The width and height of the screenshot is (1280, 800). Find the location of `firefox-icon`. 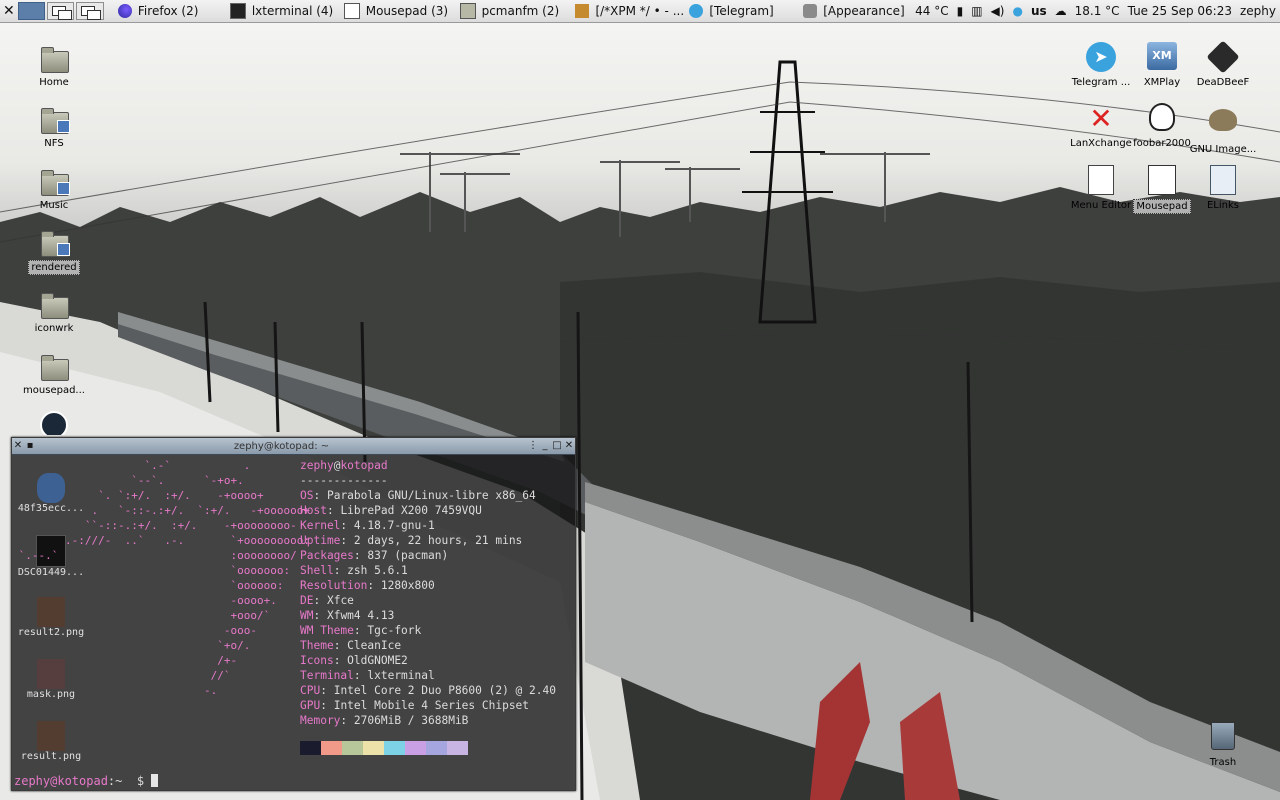

firefox-icon is located at coordinates (124, 11).